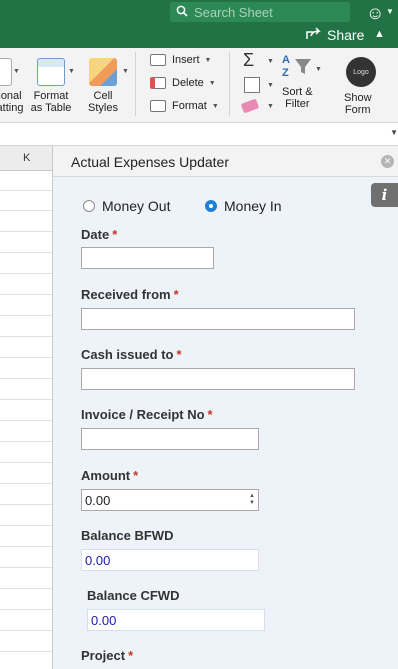 This screenshot has height=669, width=398. Describe the element at coordinates (248, 60) in the screenshot. I see `autosum-icon: Σ` at that location.